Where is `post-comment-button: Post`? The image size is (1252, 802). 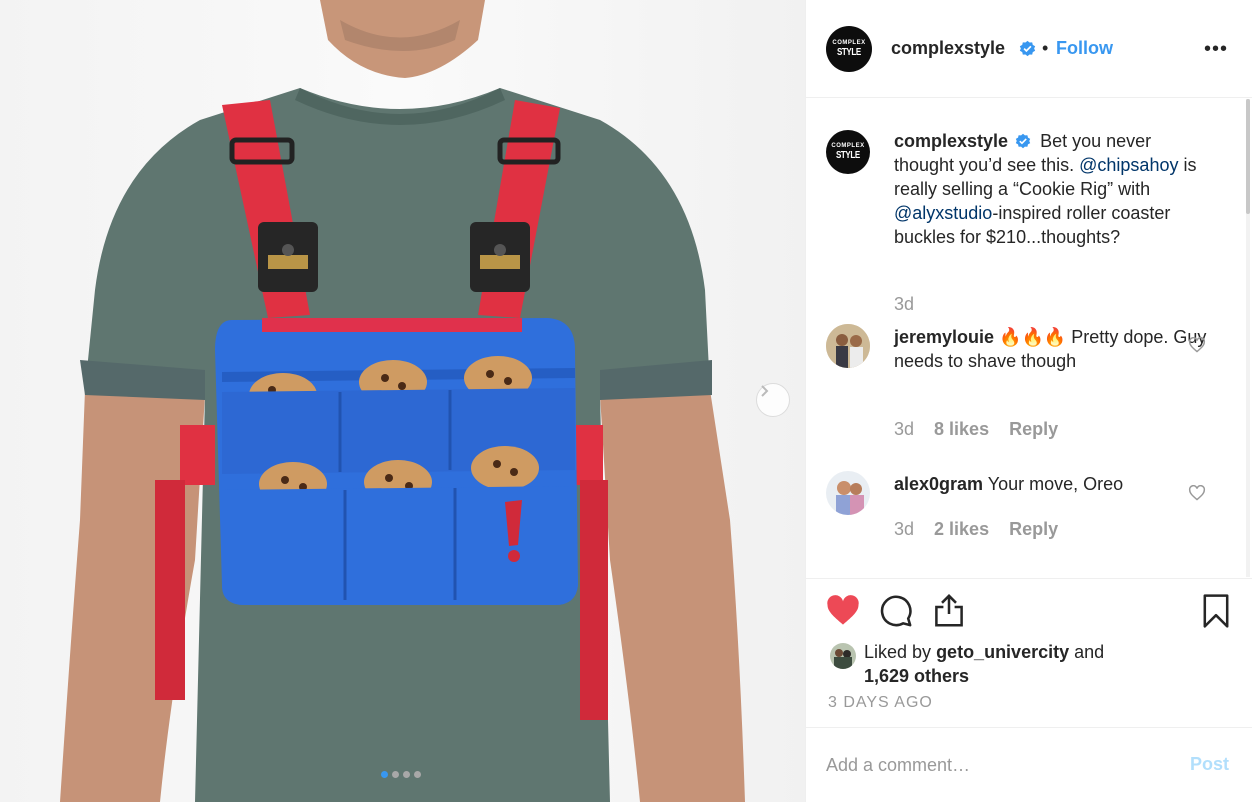
post-comment-button: Post is located at coordinates (1209, 764).